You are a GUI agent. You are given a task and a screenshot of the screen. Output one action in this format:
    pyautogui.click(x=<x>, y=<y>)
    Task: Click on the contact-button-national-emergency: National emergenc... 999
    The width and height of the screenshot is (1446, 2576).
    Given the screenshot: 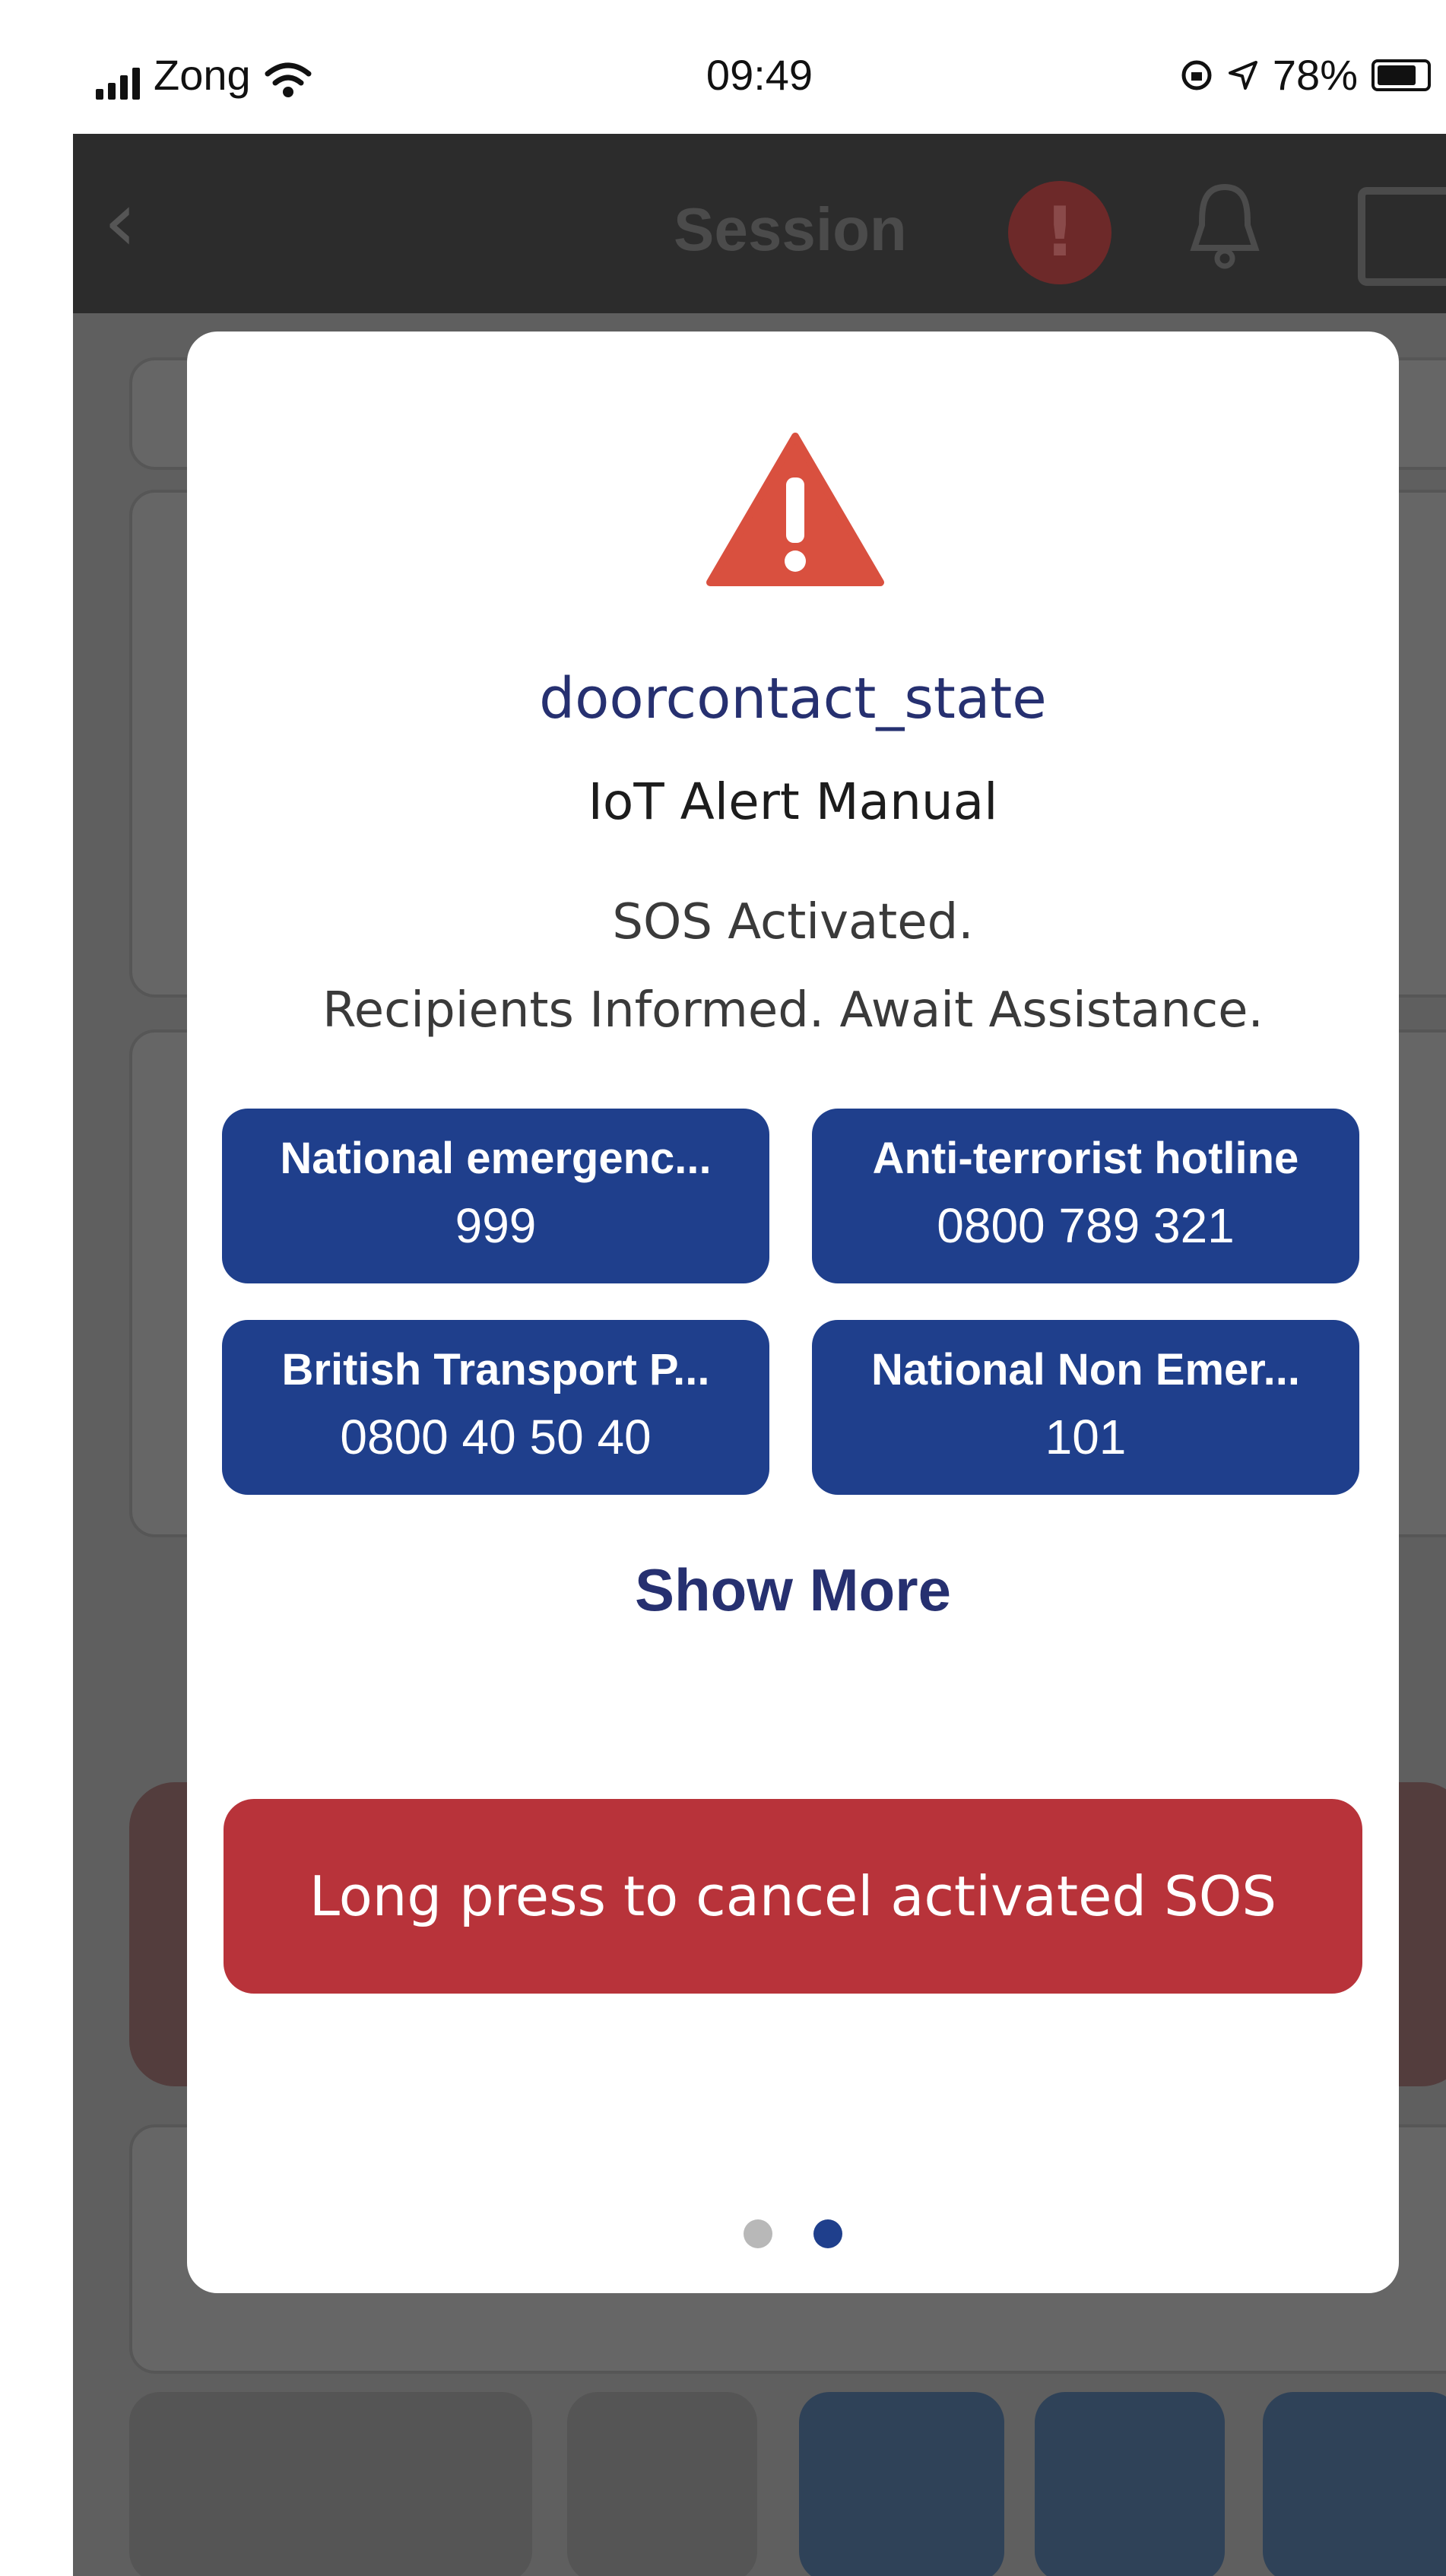 What is the action you would take?
    pyautogui.click(x=495, y=1196)
    